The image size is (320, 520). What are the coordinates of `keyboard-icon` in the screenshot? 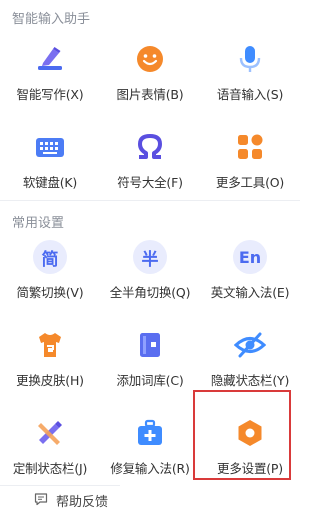 It's located at (50, 147).